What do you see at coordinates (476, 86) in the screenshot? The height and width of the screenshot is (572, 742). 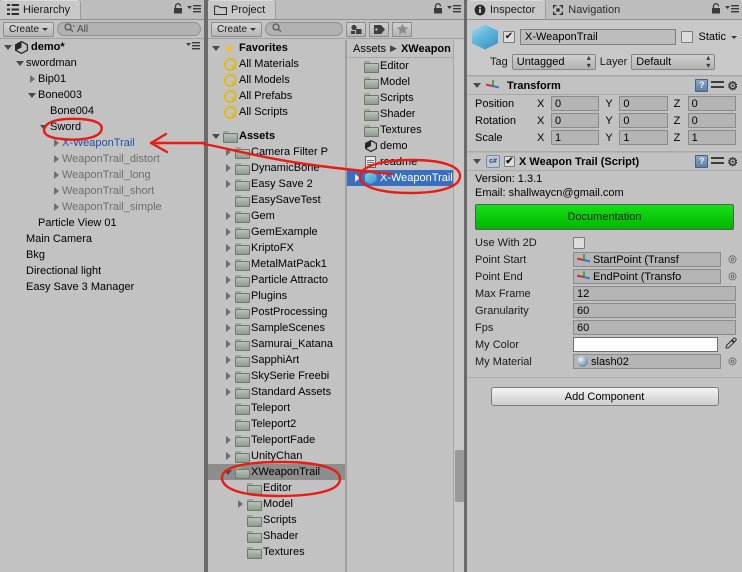 I see `transform-foldout-arrow` at bounding box center [476, 86].